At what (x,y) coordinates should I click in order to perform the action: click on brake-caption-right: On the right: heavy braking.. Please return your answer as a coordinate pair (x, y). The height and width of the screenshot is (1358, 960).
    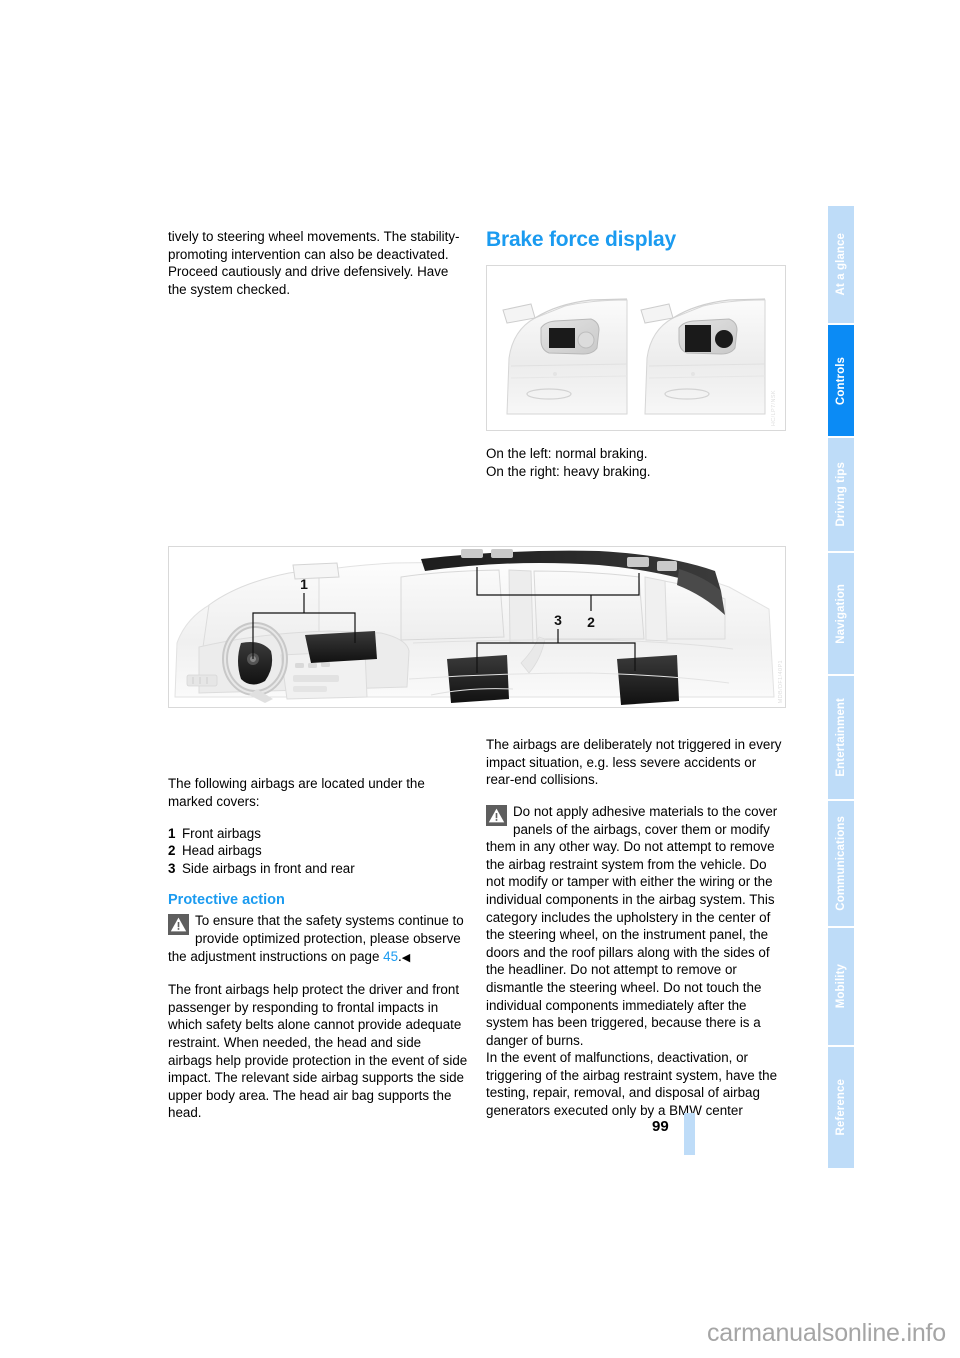
    Looking at the image, I should click on (568, 471).